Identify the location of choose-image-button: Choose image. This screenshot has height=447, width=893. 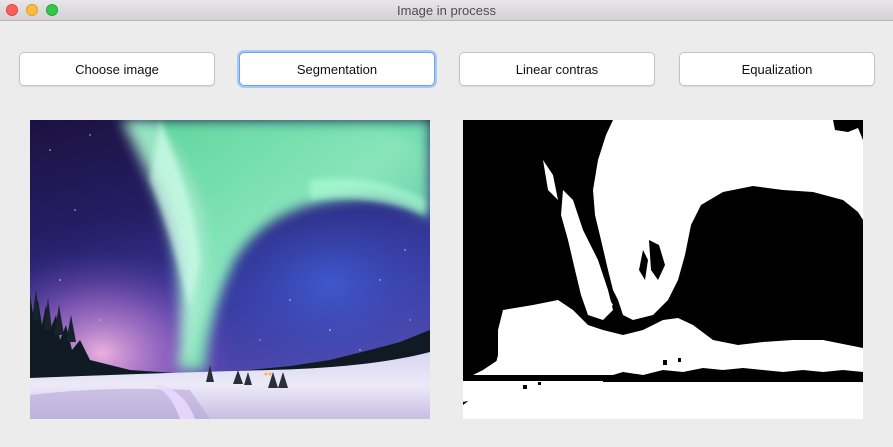
(117, 69).